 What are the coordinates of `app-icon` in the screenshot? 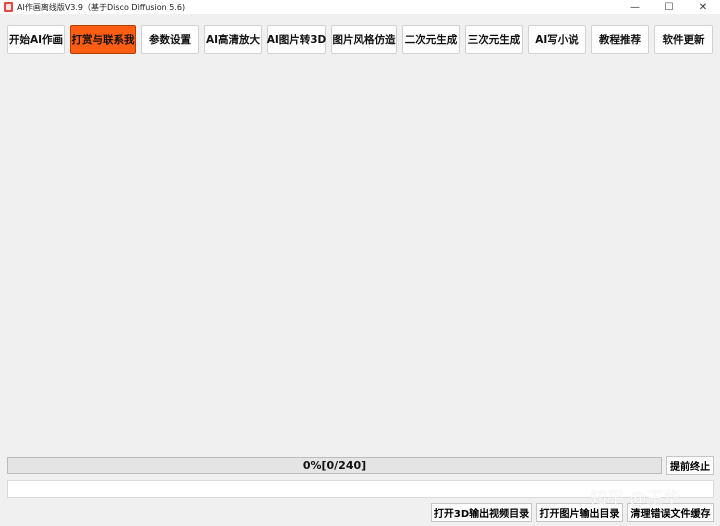 It's located at (8, 7).